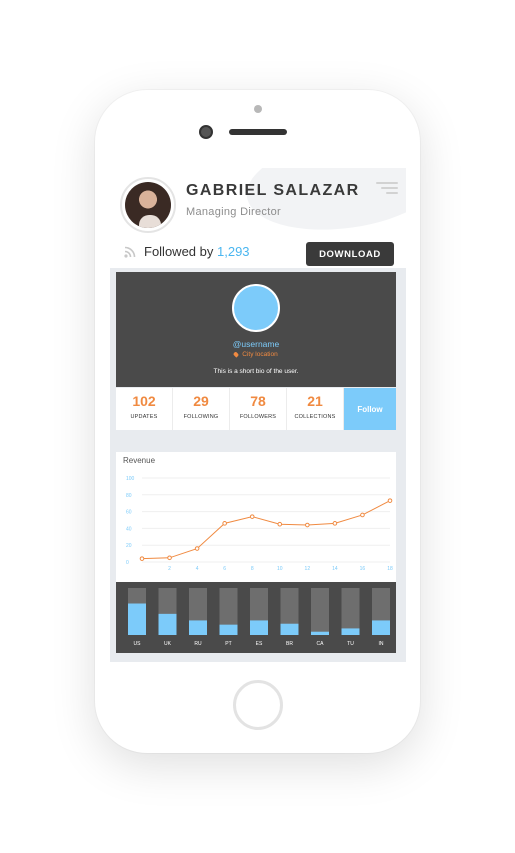 The height and width of the screenshot is (853, 515). I want to click on profile-card-avatar, so click(256, 308).